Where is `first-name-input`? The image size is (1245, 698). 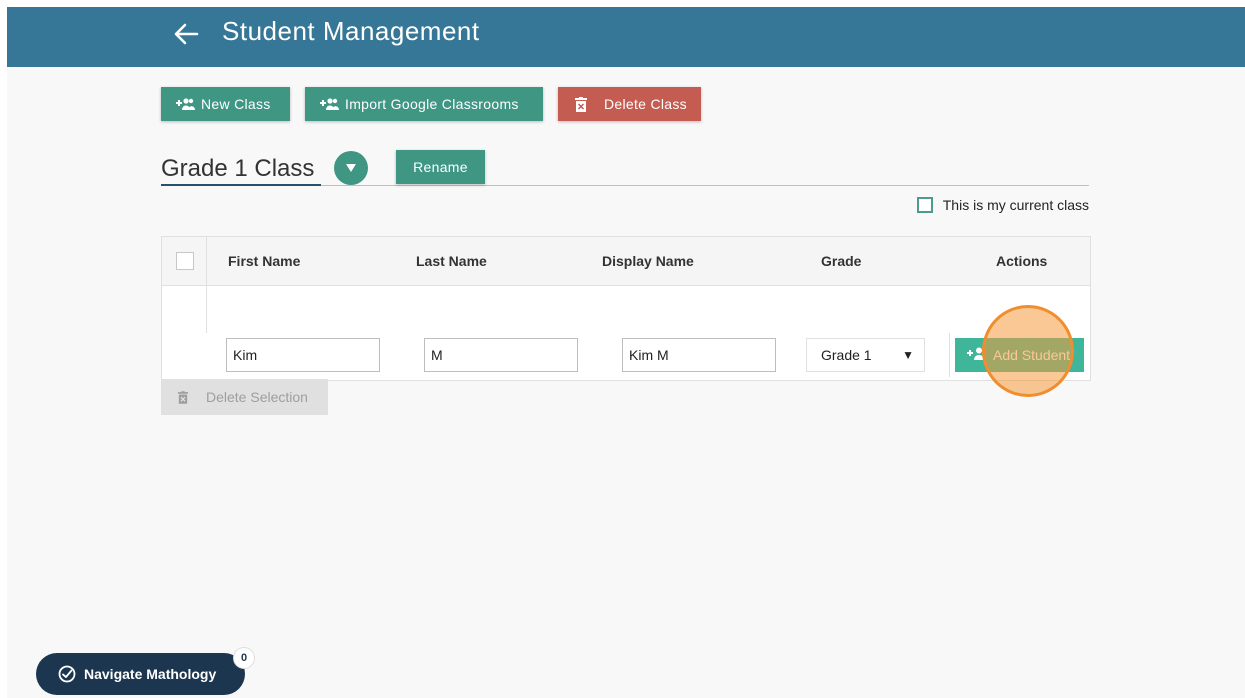
first-name-input is located at coordinates (303, 355).